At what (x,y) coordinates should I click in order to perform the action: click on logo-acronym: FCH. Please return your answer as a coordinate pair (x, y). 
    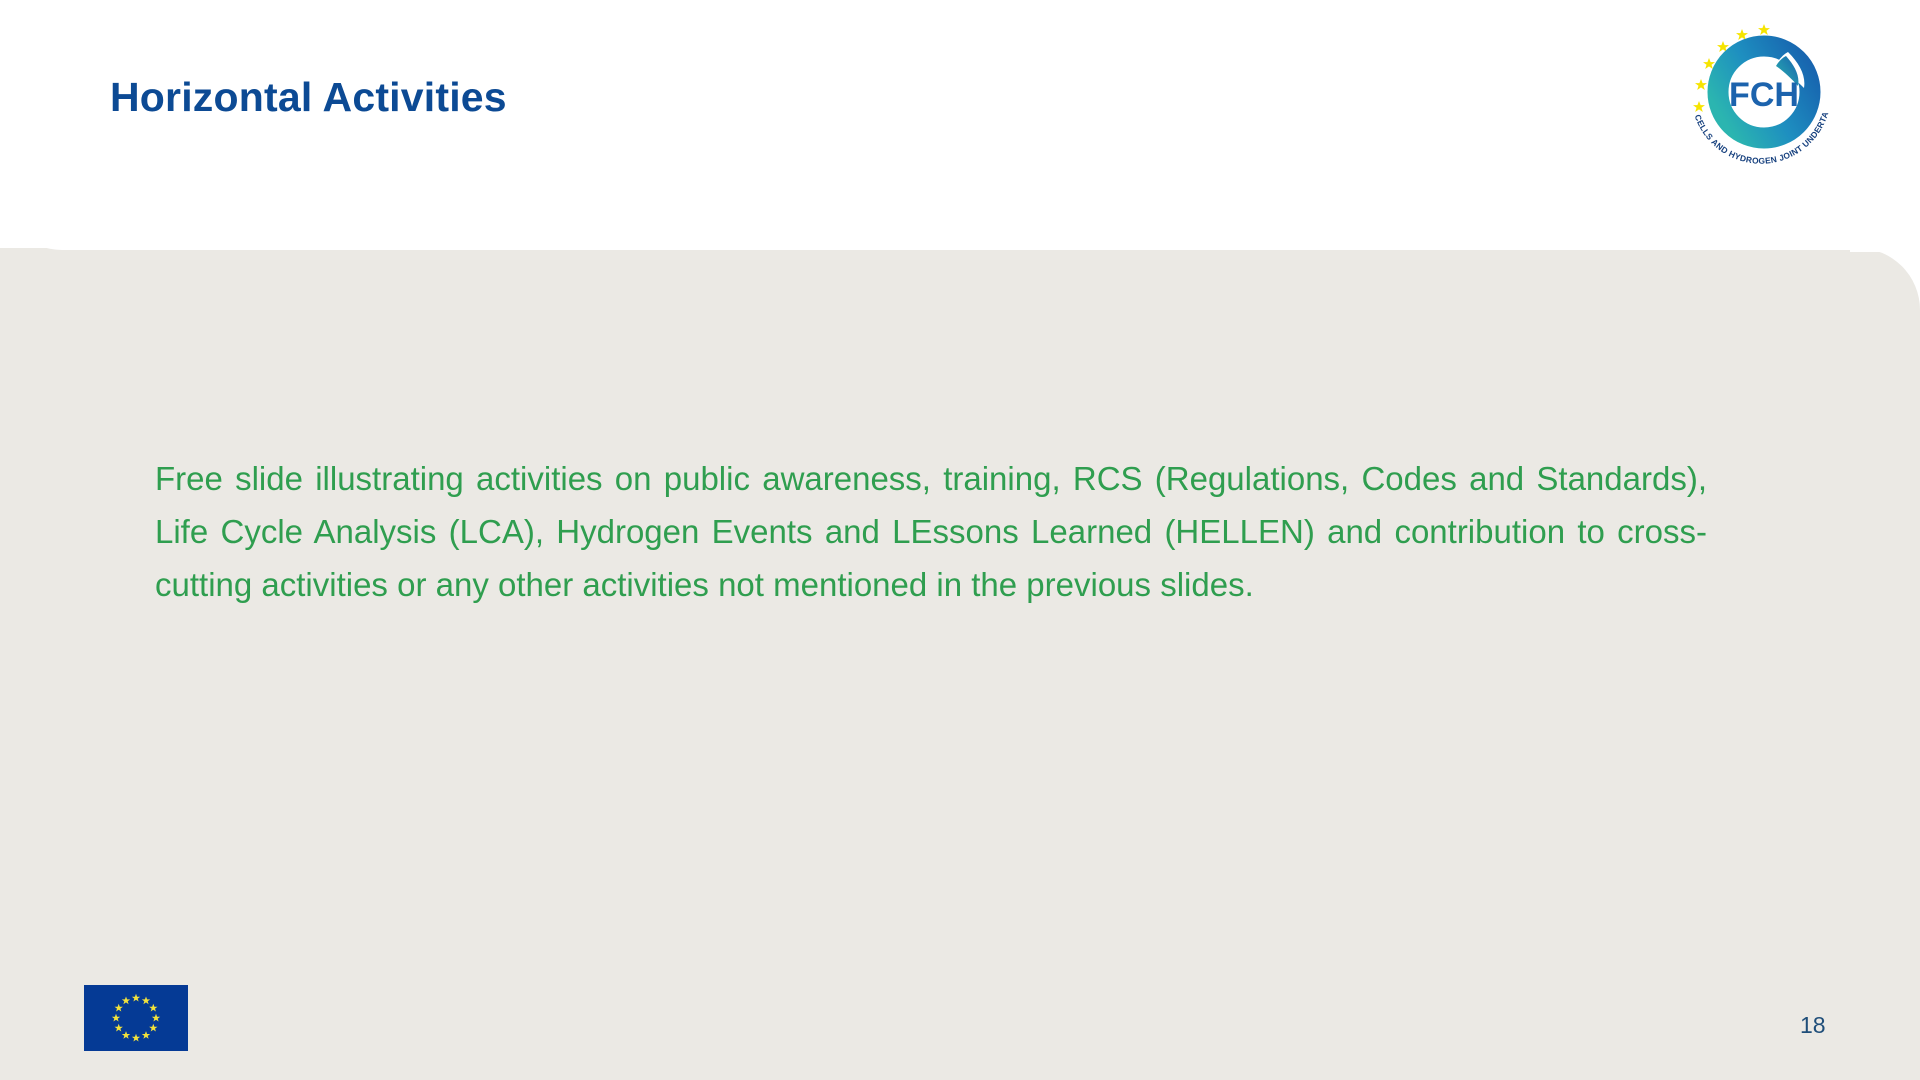
    Looking at the image, I should click on (1764, 95).